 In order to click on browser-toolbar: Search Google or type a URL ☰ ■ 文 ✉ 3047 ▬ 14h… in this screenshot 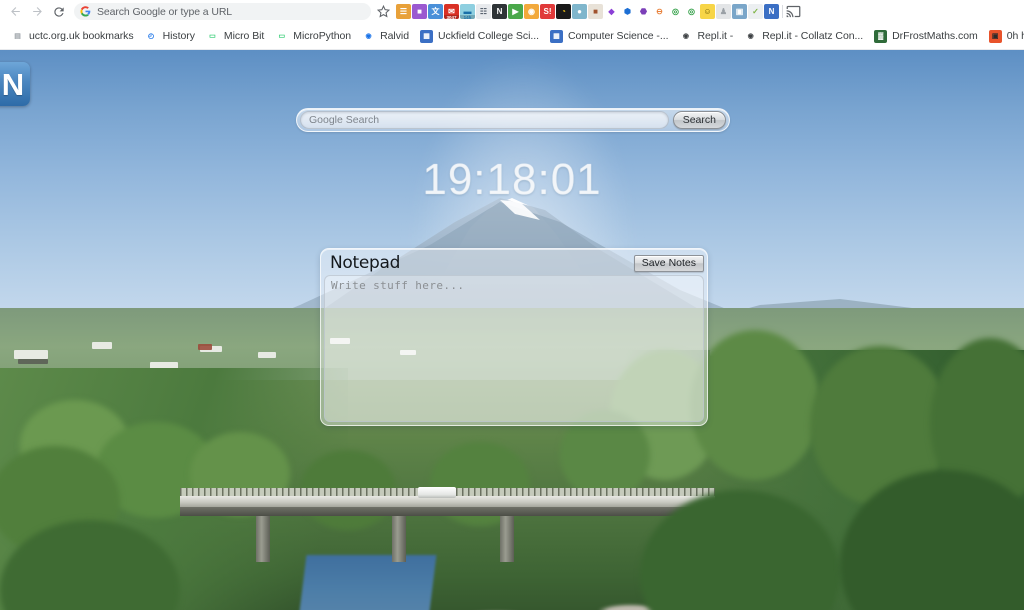, I will do `click(512, 11)`.